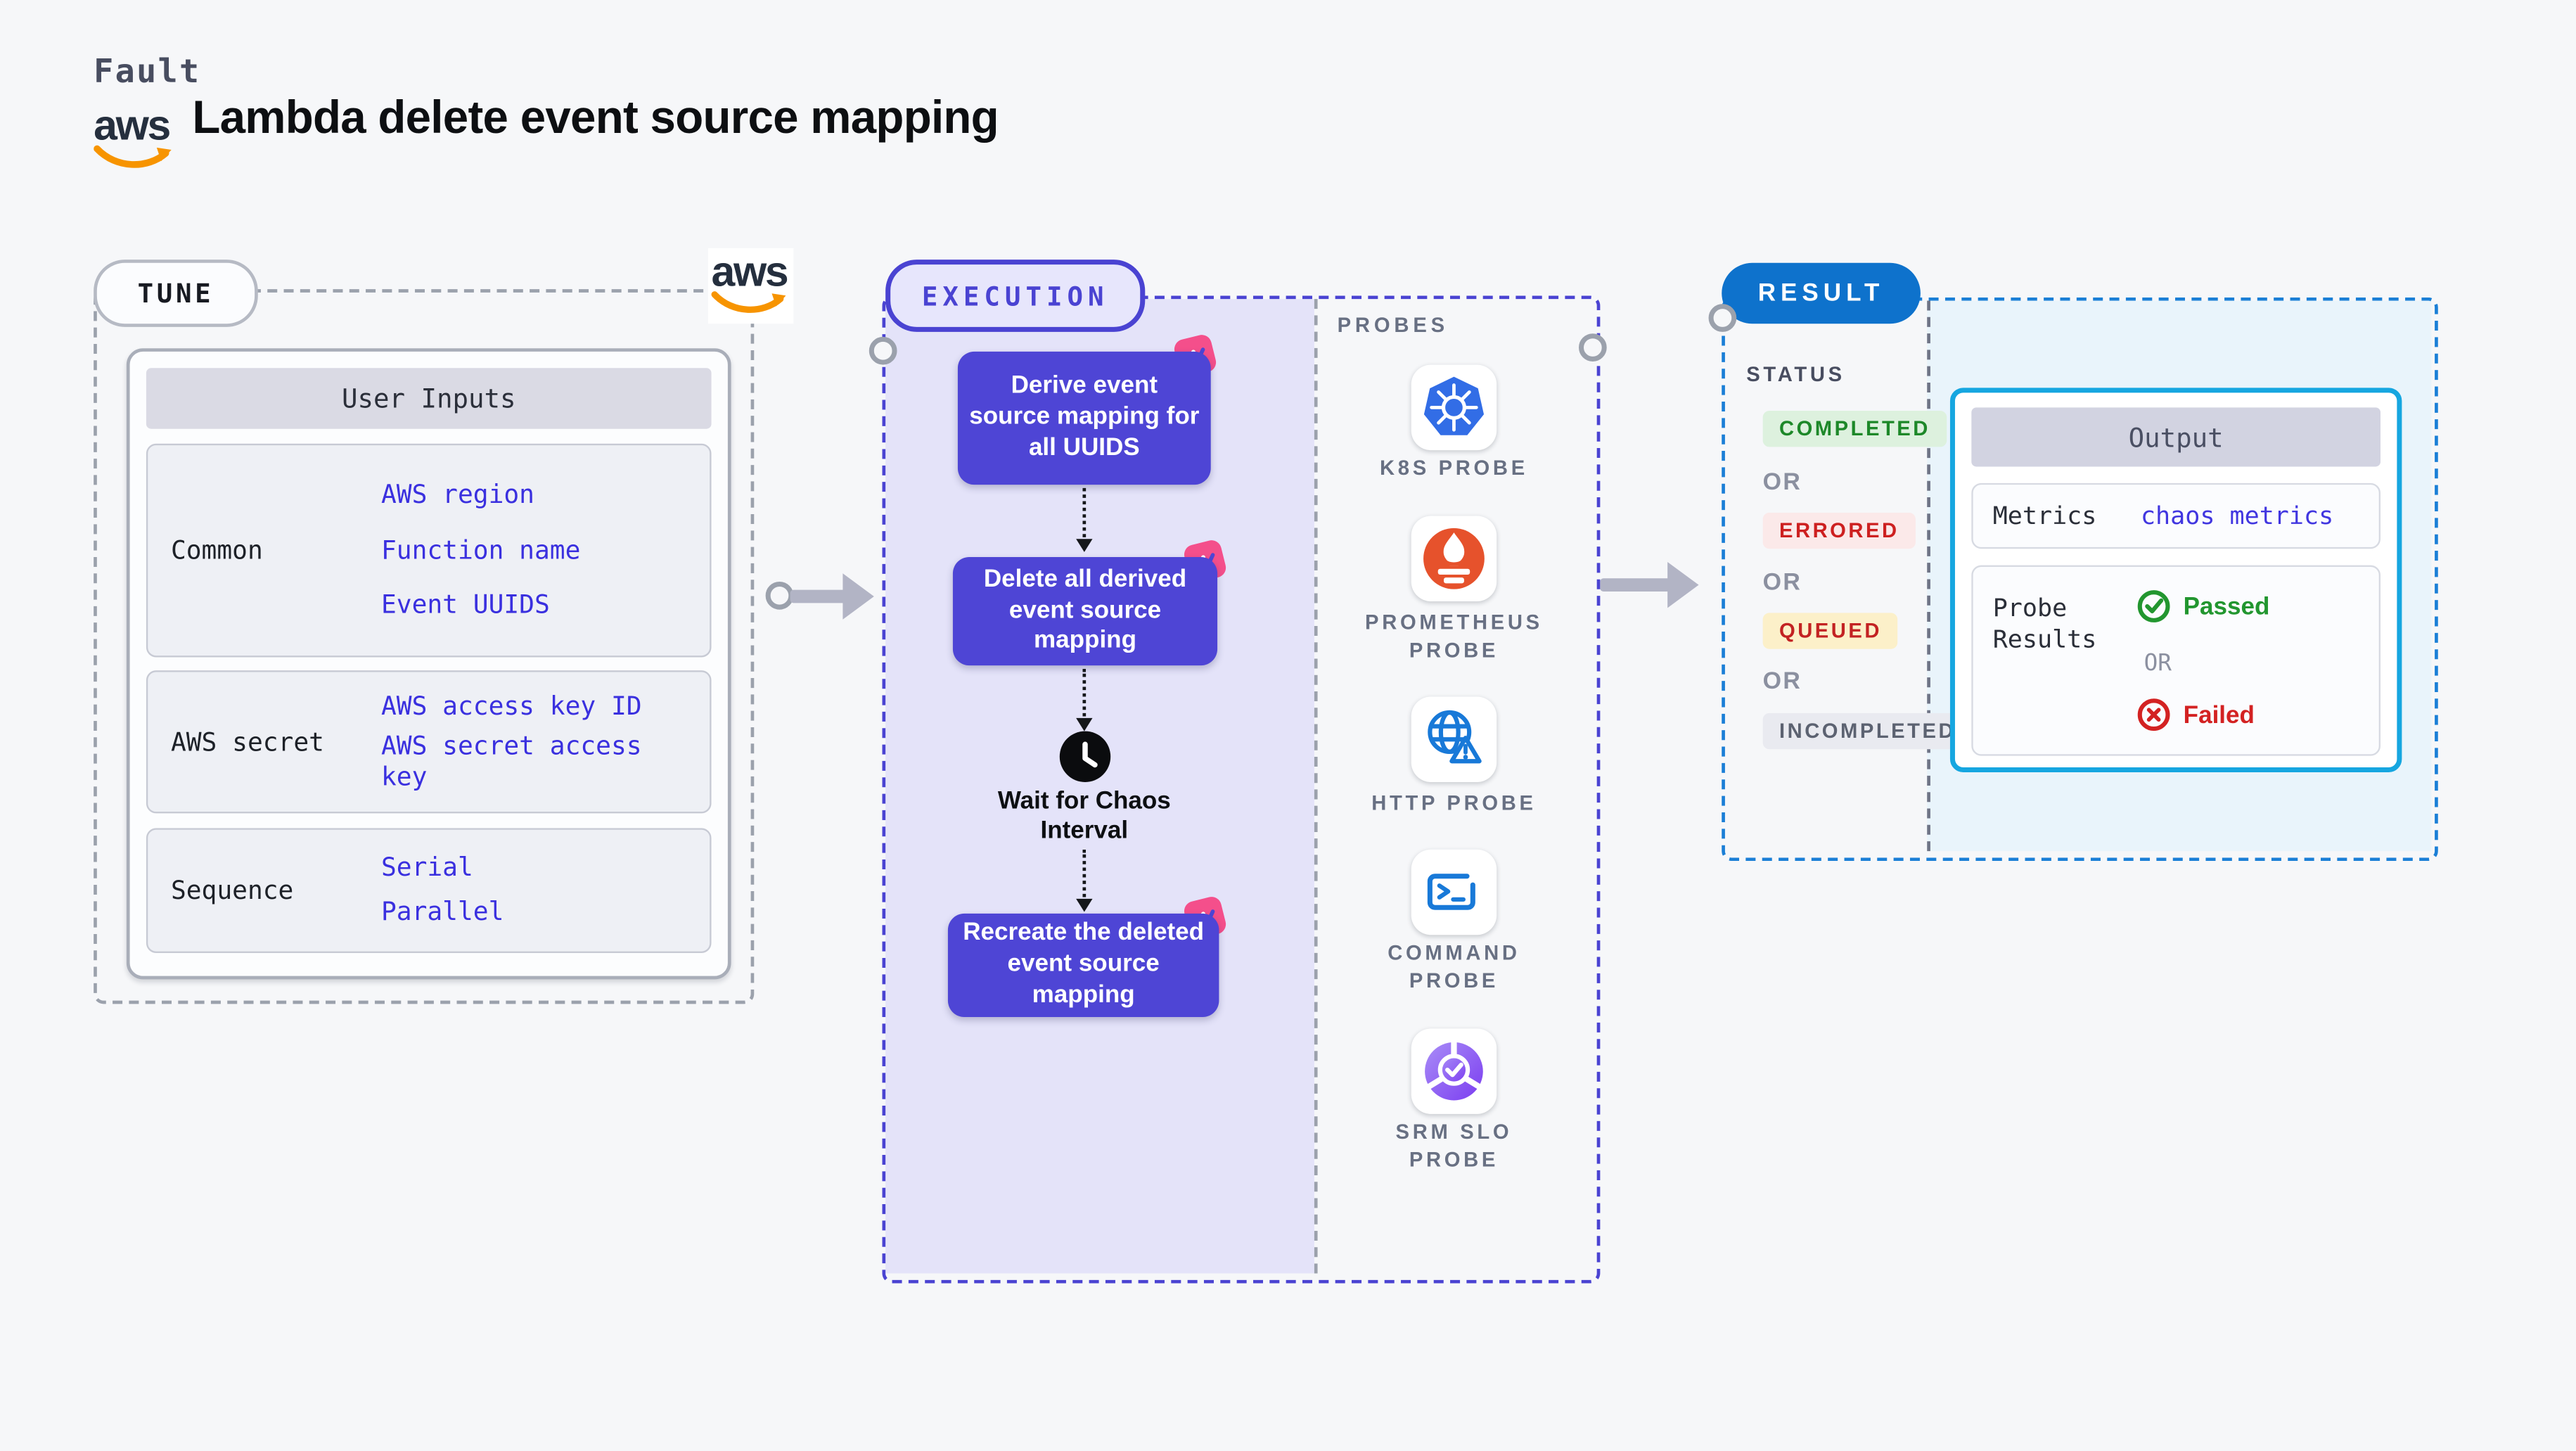  What do you see at coordinates (1821, 293) in the screenshot?
I see `result-pill: RESULT` at bounding box center [1821, 293].